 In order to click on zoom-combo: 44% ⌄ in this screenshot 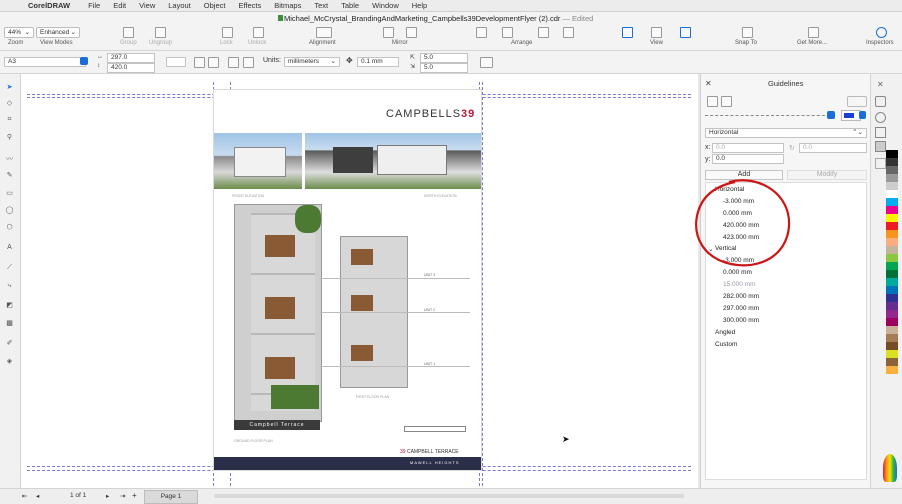, I will do `click(19, 32)`.